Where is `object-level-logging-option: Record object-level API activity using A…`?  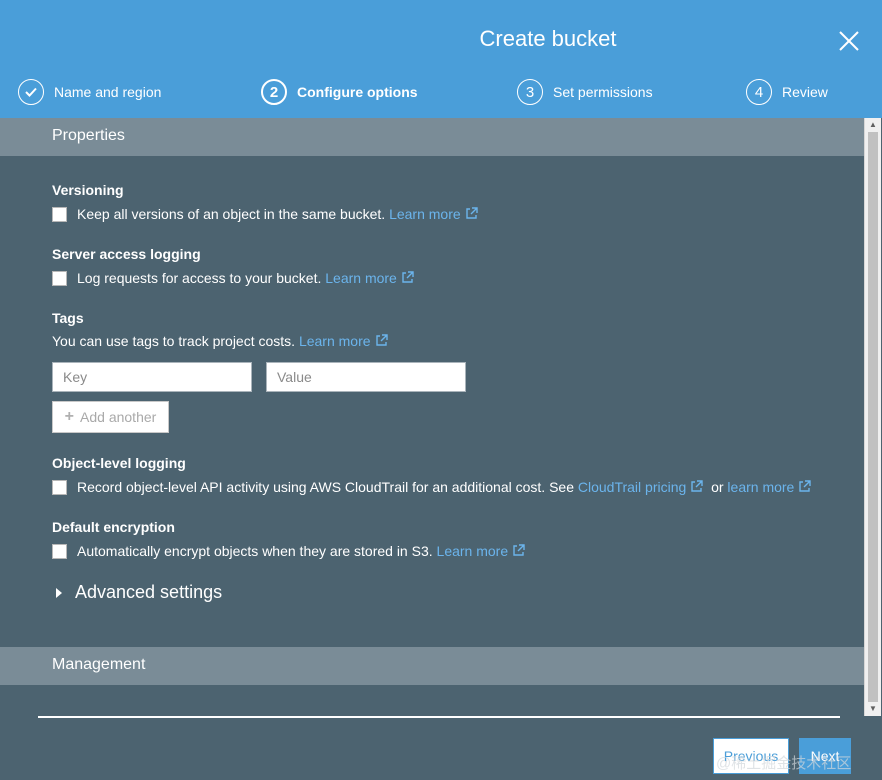
object-level-logging-option: Record object-level API activity using A… is located at coordinates (432, 487).